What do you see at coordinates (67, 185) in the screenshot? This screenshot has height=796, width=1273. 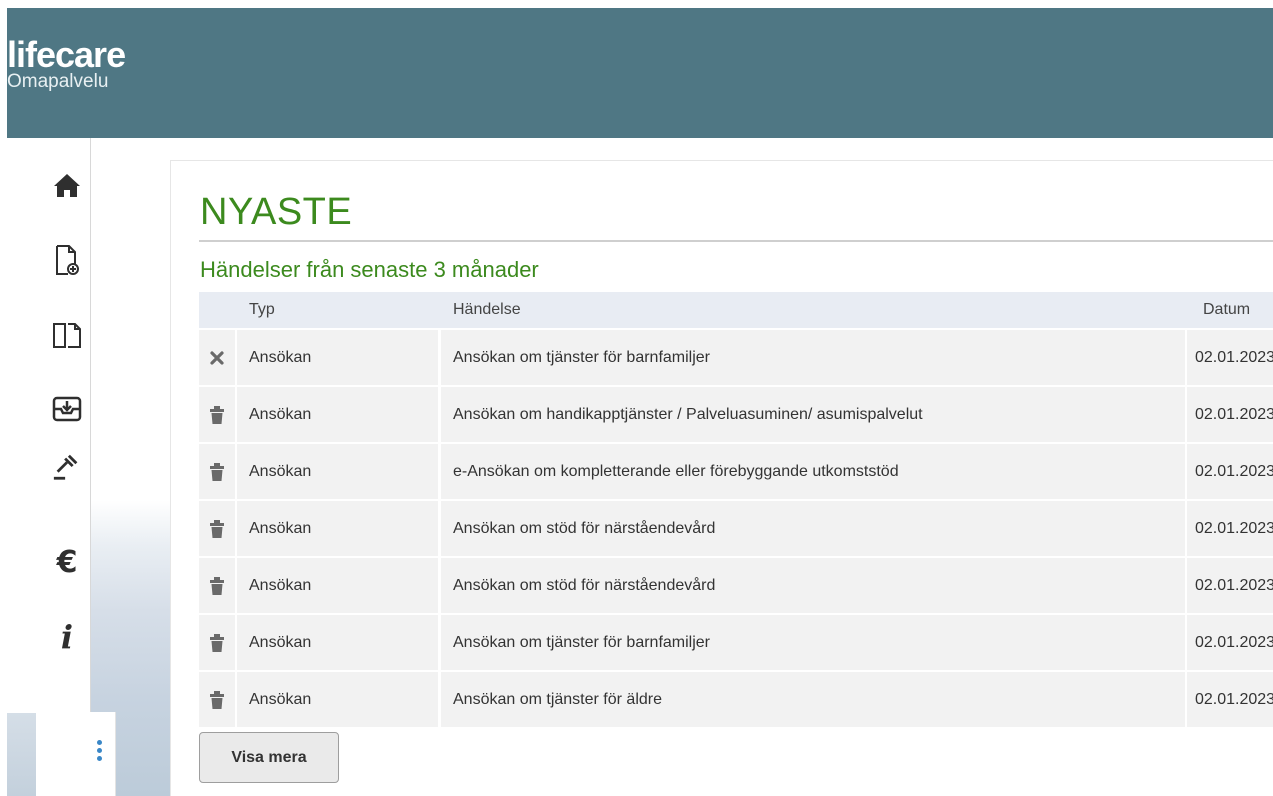 I see `home-icon` at bounding box center [67, 185].